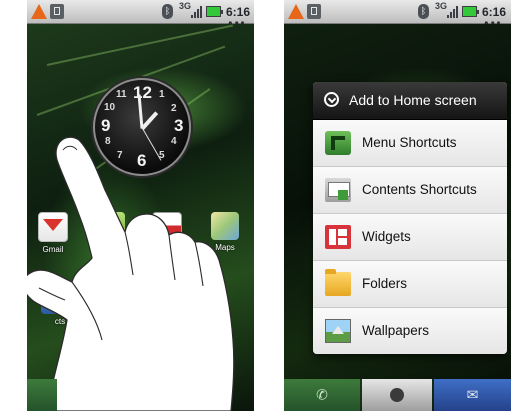 The height and width of the screenshot is (411, 532). I want to click on warning-icon, so click(296, 11).